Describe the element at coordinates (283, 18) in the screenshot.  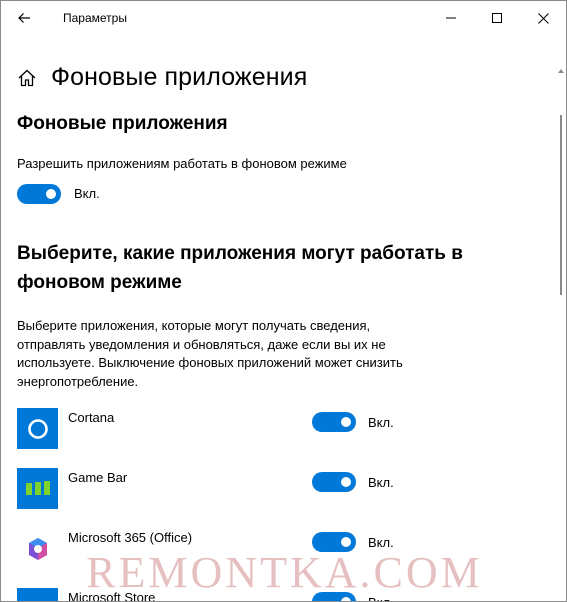
I see `title-bar: Параметры` at that location.